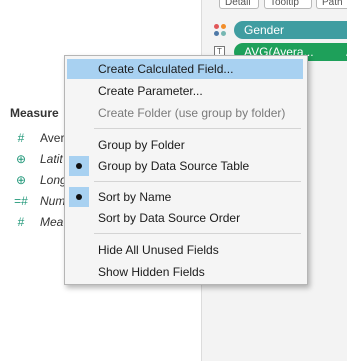 The height and width of the screenshot is (361, 347). I want to click on field-label: Aver, so click(52, 138).